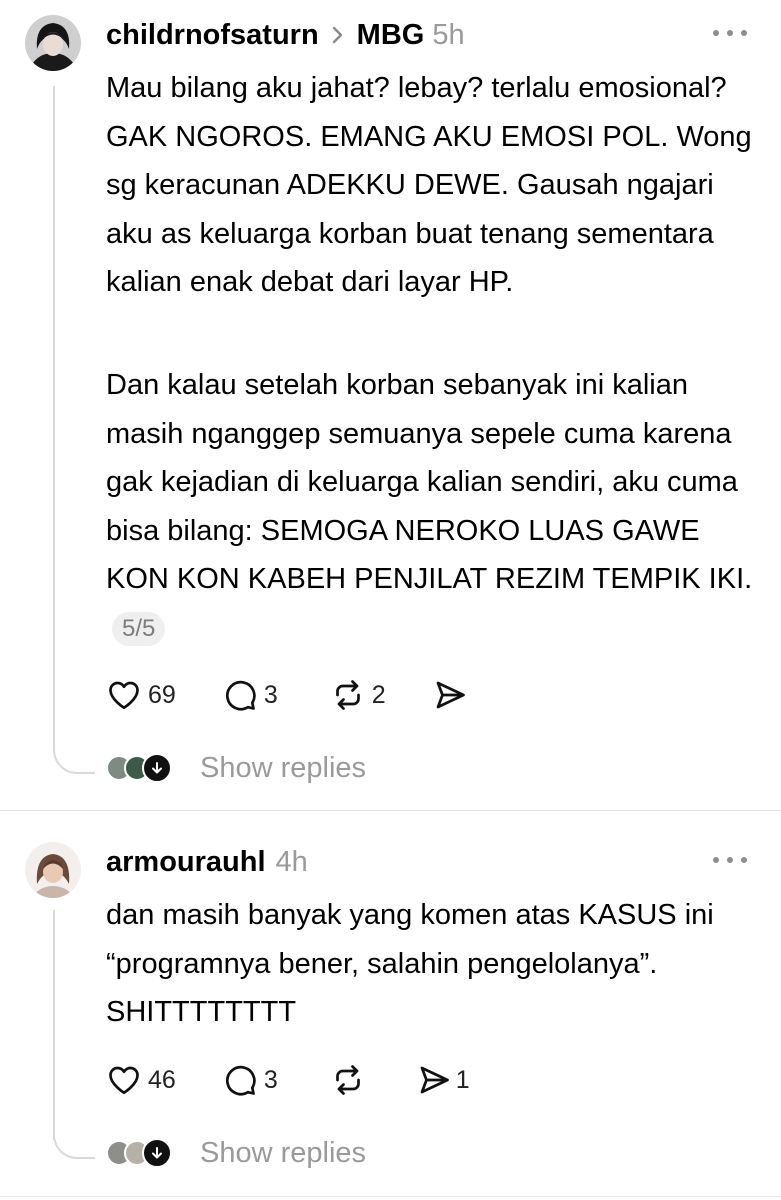 This screenshot has width=781, height=1200. What do you see at coordinates (162, 1079) in the screenshot?
I see `like-count: 46` at bounding box center [162, 1079].